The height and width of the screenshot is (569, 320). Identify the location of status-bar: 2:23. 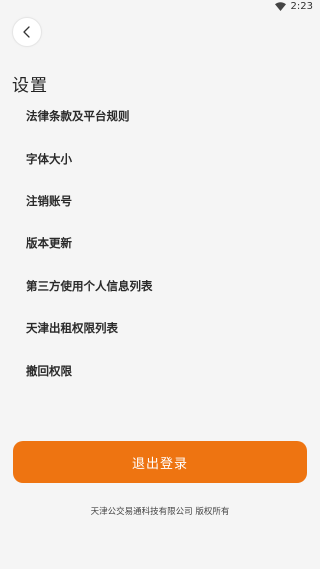
(160, 8).